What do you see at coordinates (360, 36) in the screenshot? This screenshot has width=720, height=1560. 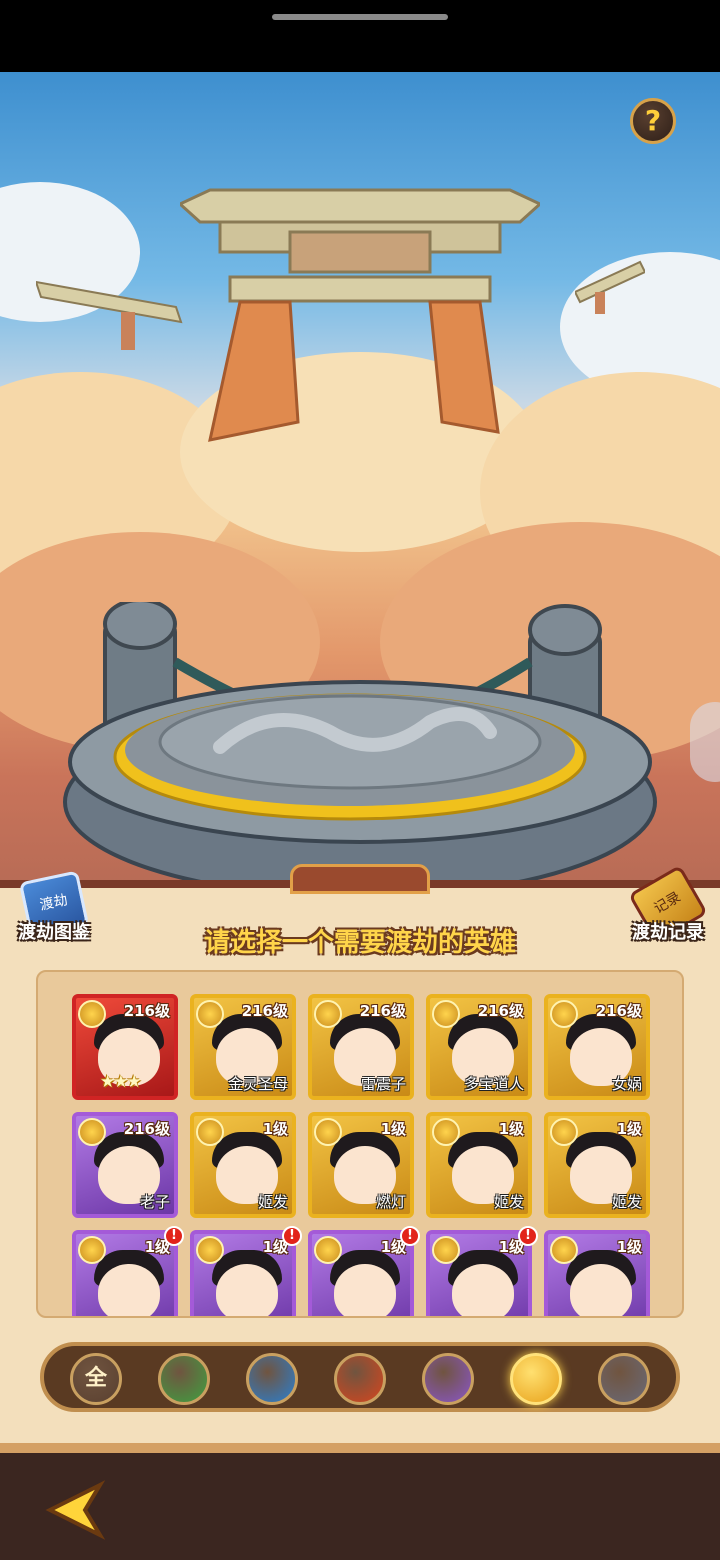 I see `status-bar` at bounding box center [360, 36].